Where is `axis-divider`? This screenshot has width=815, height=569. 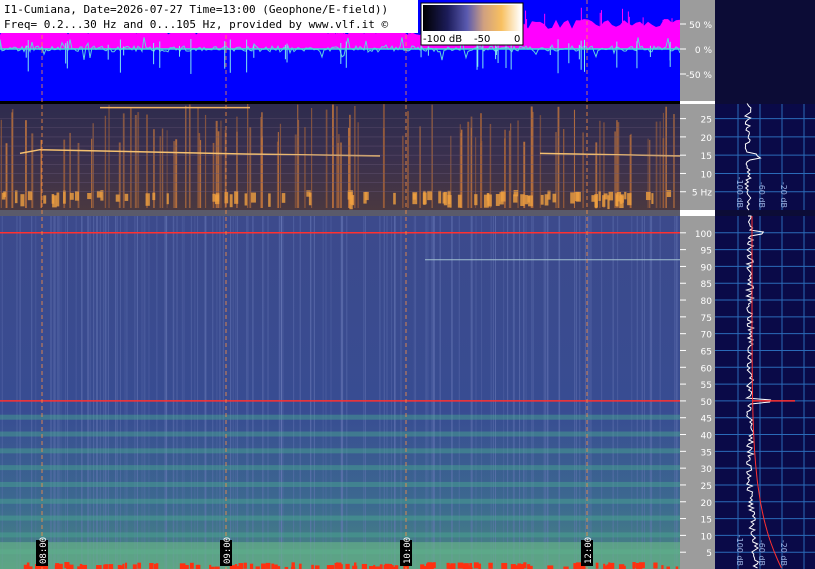
axis-divider is located at coordinates (697, 102).